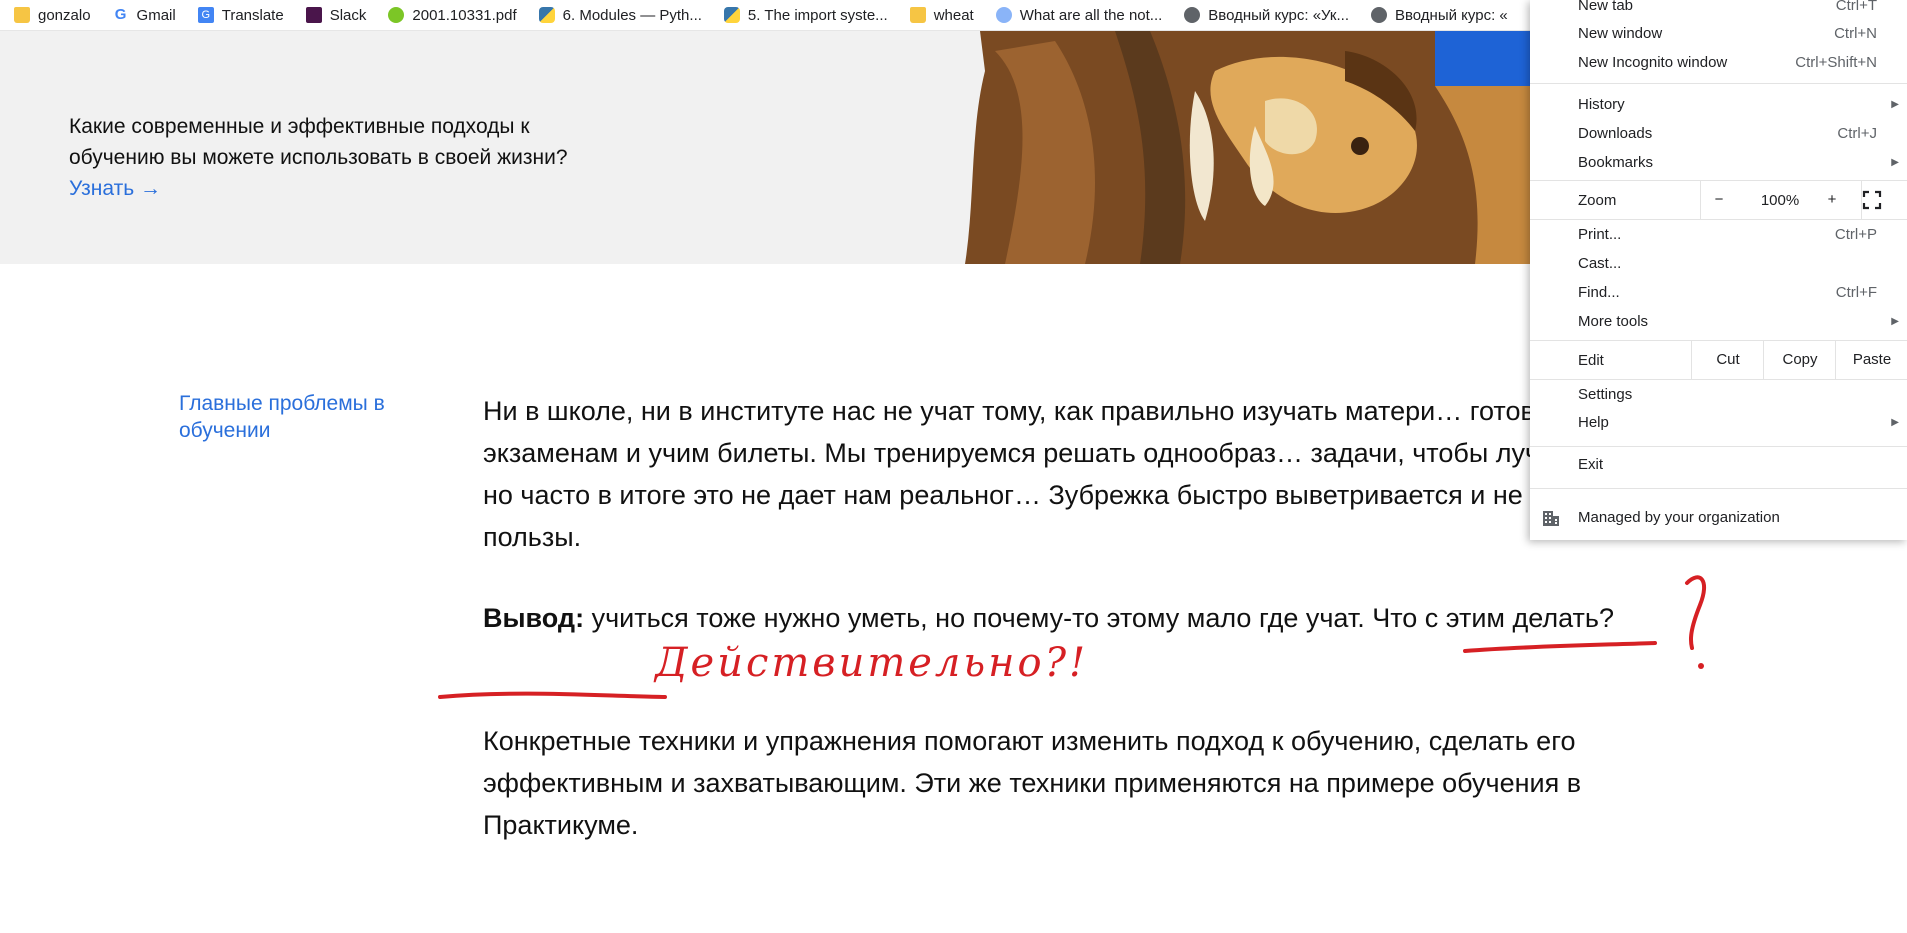 This screenshot has height=933, width=1907. What do you see at coordinates (1718, 34) in the screenshot?
I see `menu-item-new-window: New window Ctrl+N` at bounding box center [1718, 34].